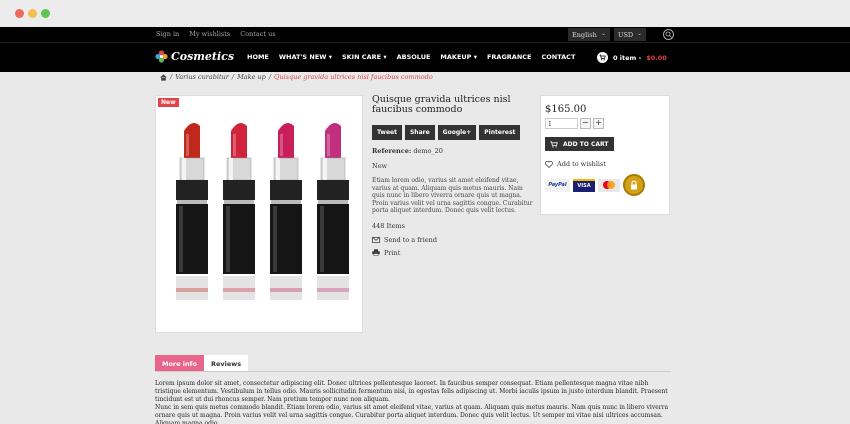  Describe the element at coordinates (425, 13) in the screenshot. I see `browser-chrome` at that location.